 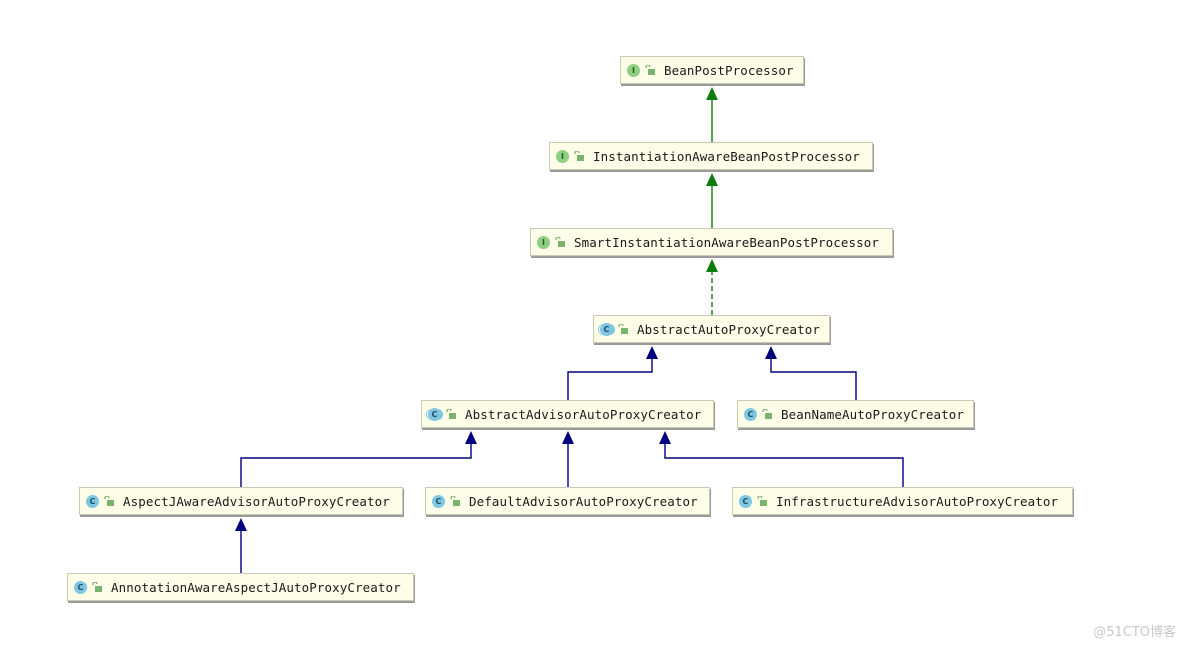 I want to click on edge-line-aaapc-to-aapc, so click(x=610, y=379).